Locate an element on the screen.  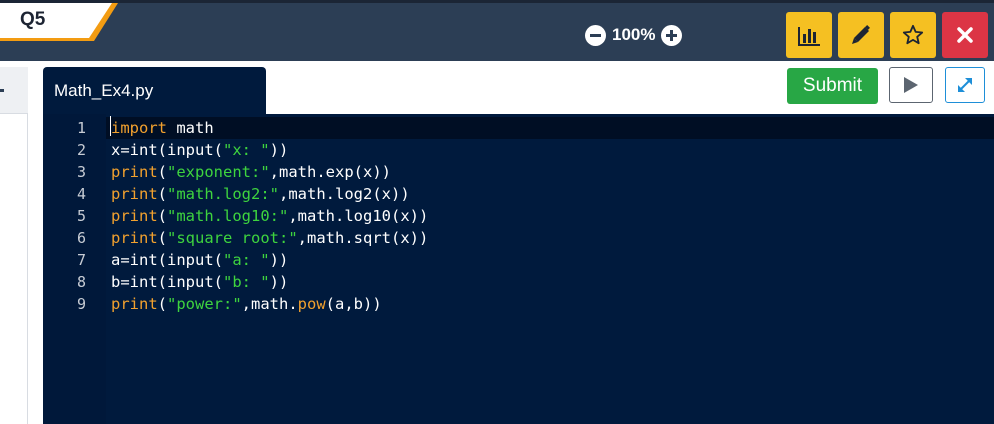
line-number: 4 is located at coordinates (81, 194).